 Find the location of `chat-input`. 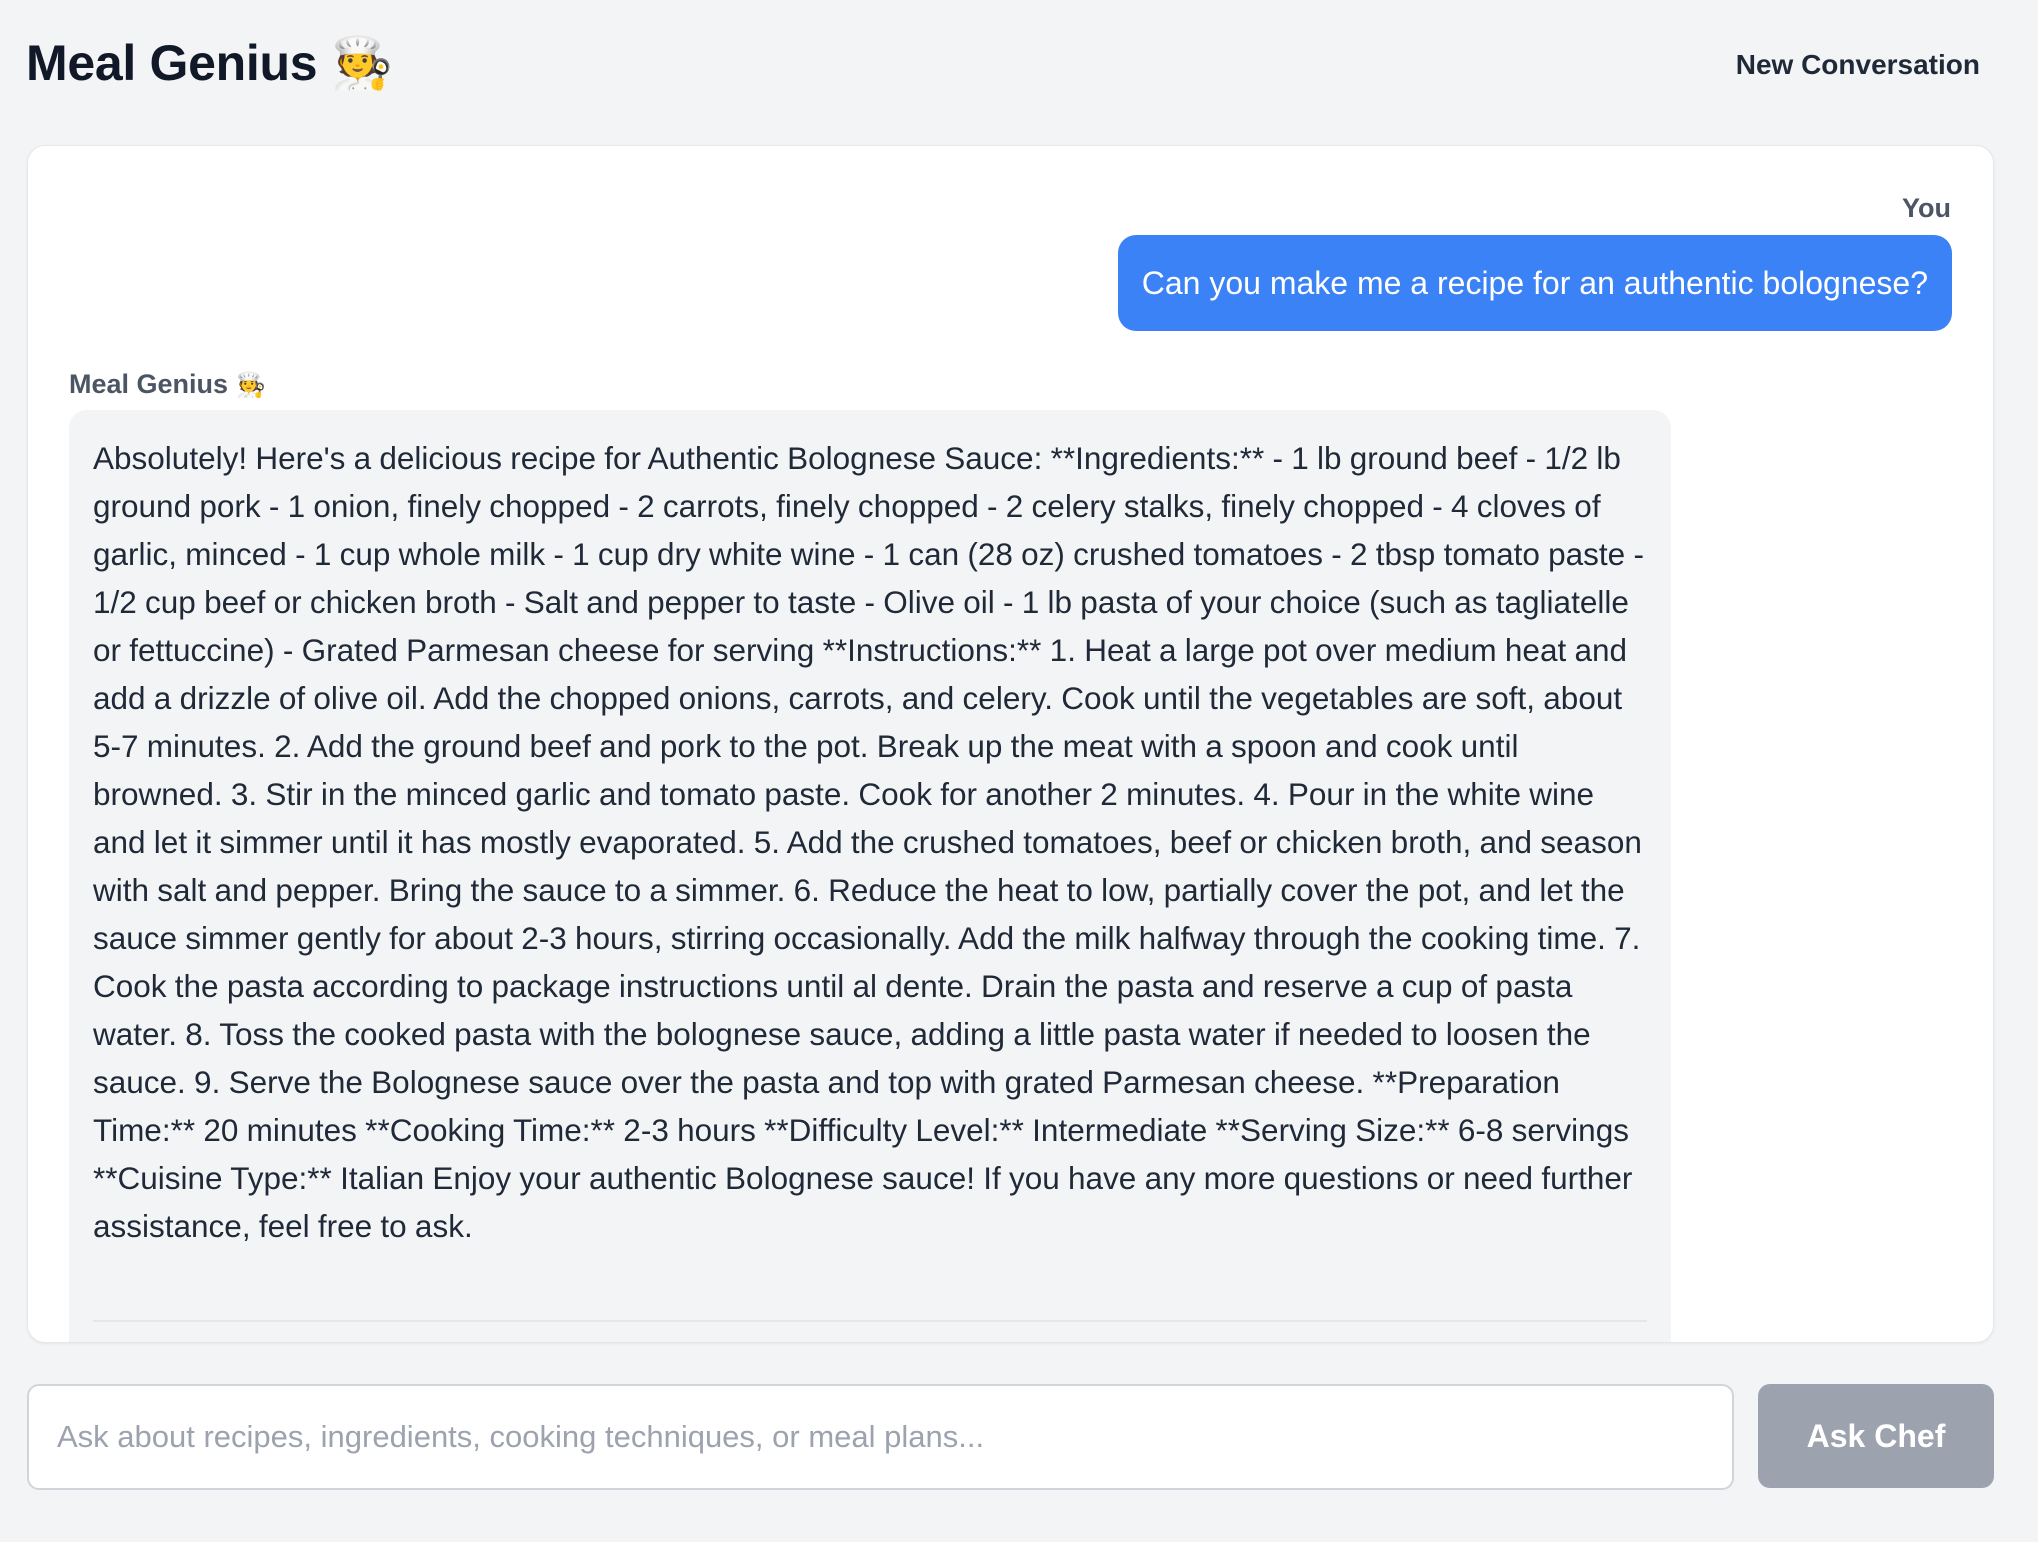

chat-input is located at coordinates (880, 1437).